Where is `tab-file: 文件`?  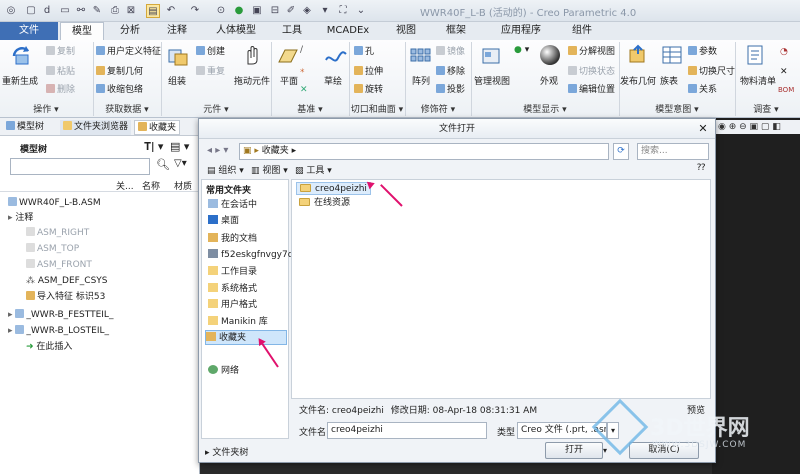
tab-file: 文件 is located at coordinates (29, 31).